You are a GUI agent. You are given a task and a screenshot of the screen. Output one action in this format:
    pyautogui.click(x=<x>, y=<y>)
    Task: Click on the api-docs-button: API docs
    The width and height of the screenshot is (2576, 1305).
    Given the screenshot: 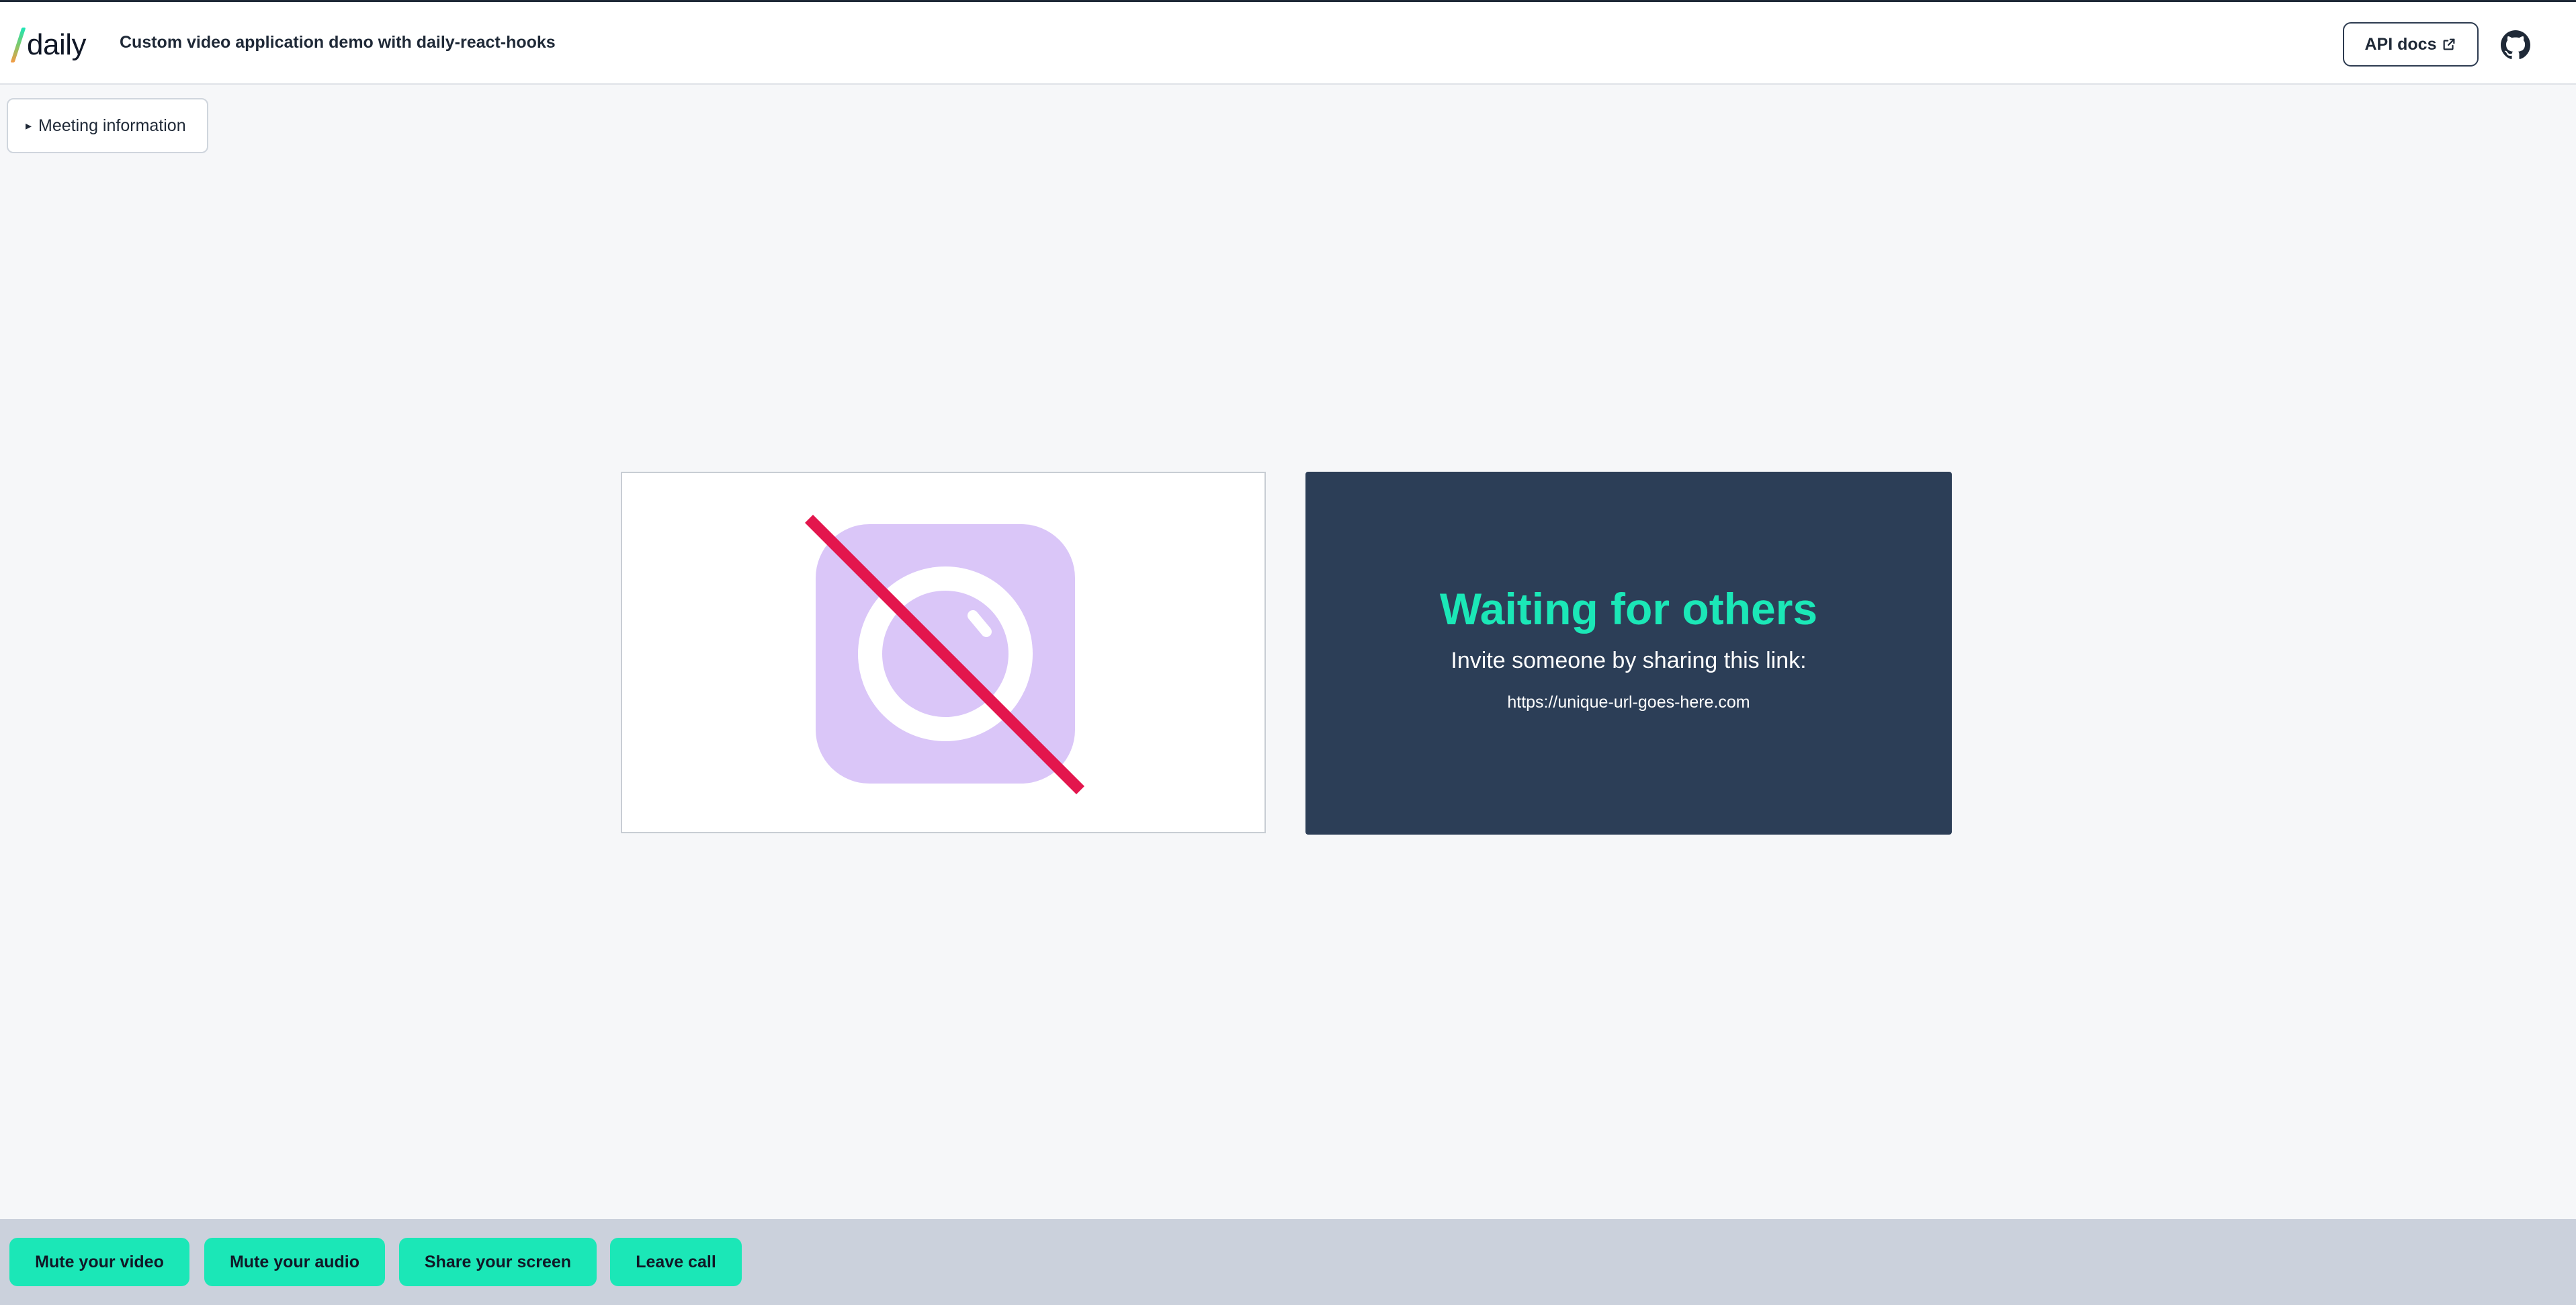 What is the action you would take?
    pyautogui.click(x=2411, y=44)
    